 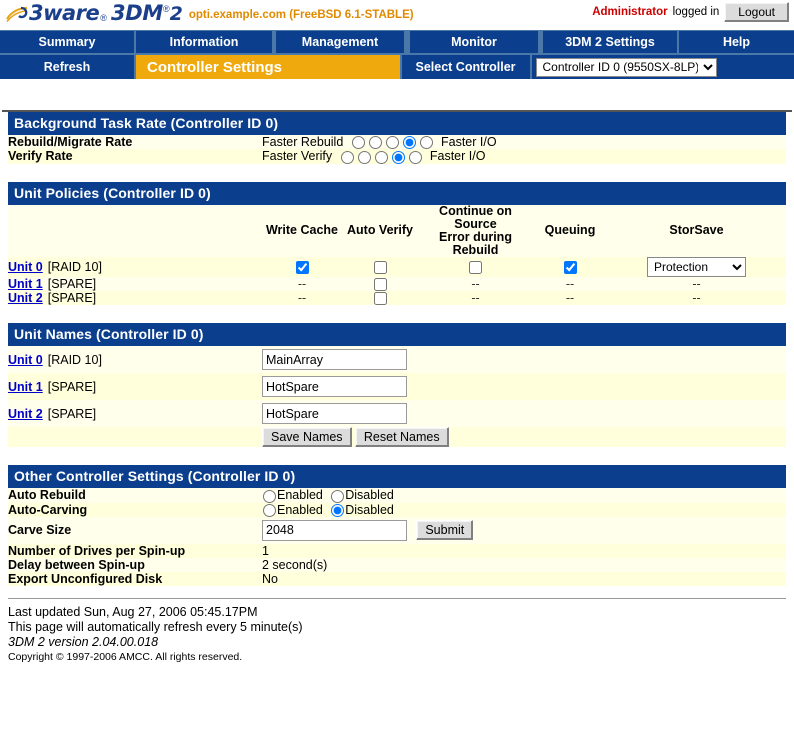 What do you see at coordinates (135, 359) in the screenshot?
I see `unit-names-row-0-unit: Unit 0 [RAID 10]` at bounding box center [135, 359].